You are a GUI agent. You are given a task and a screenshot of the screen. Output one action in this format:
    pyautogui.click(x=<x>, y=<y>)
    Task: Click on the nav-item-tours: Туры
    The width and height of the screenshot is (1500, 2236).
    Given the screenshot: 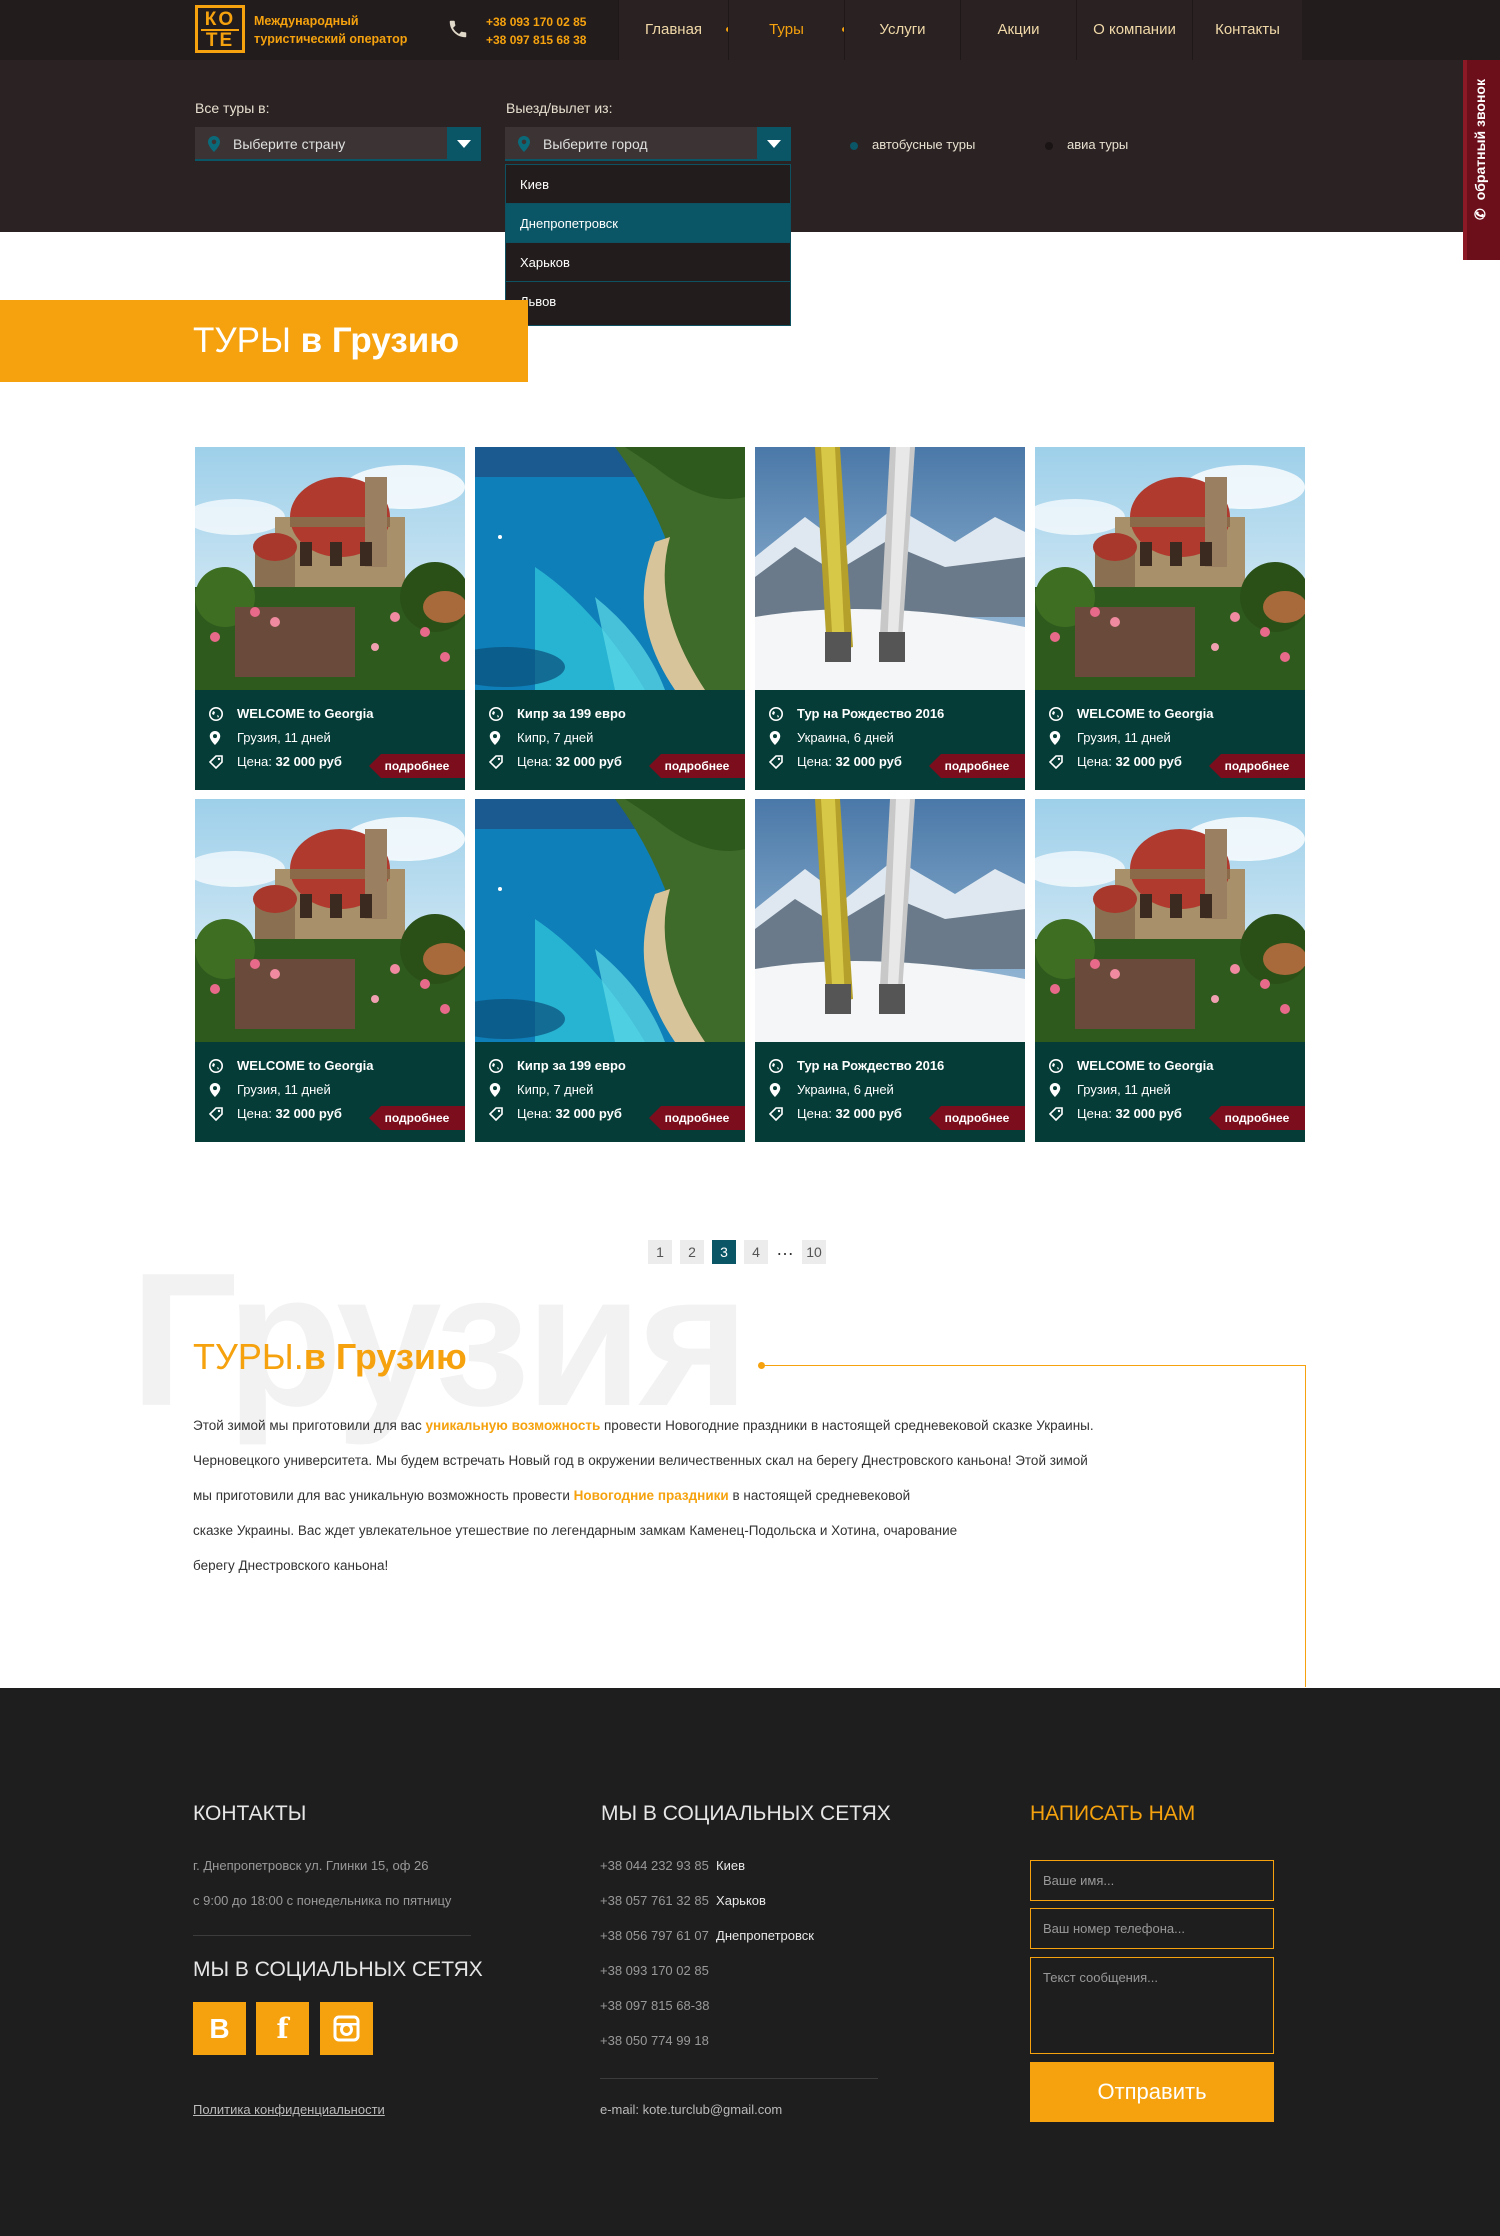 What is the action you would take?
    pyautogui.click(x=787, y=30)
    